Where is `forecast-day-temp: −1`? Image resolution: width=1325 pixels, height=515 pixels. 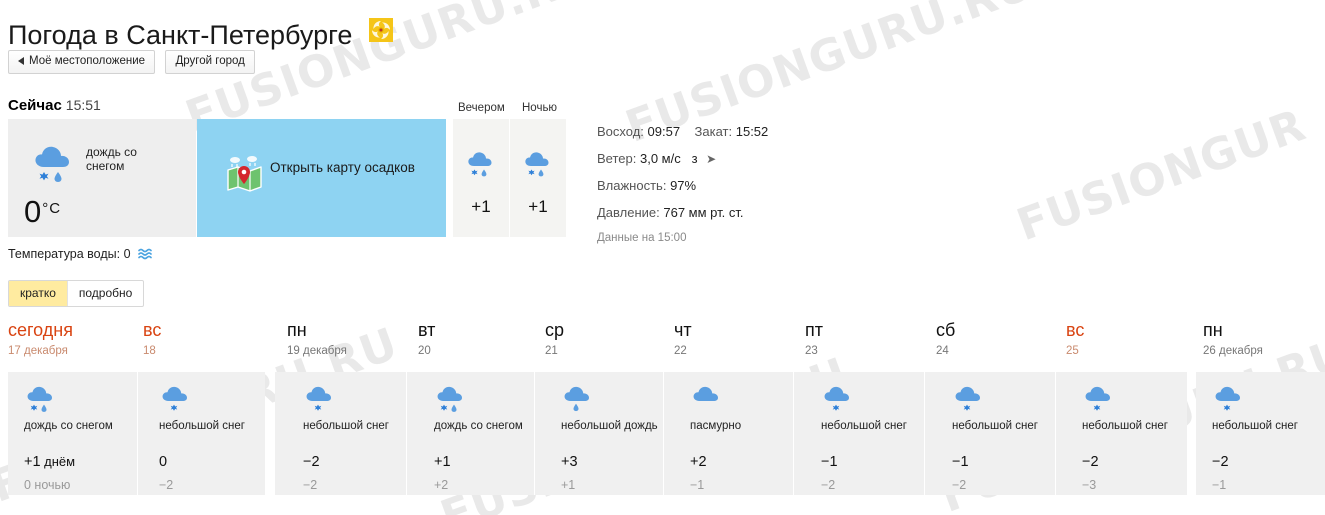
forecast-day-temp: −1 is located at coordinates (829, 462).